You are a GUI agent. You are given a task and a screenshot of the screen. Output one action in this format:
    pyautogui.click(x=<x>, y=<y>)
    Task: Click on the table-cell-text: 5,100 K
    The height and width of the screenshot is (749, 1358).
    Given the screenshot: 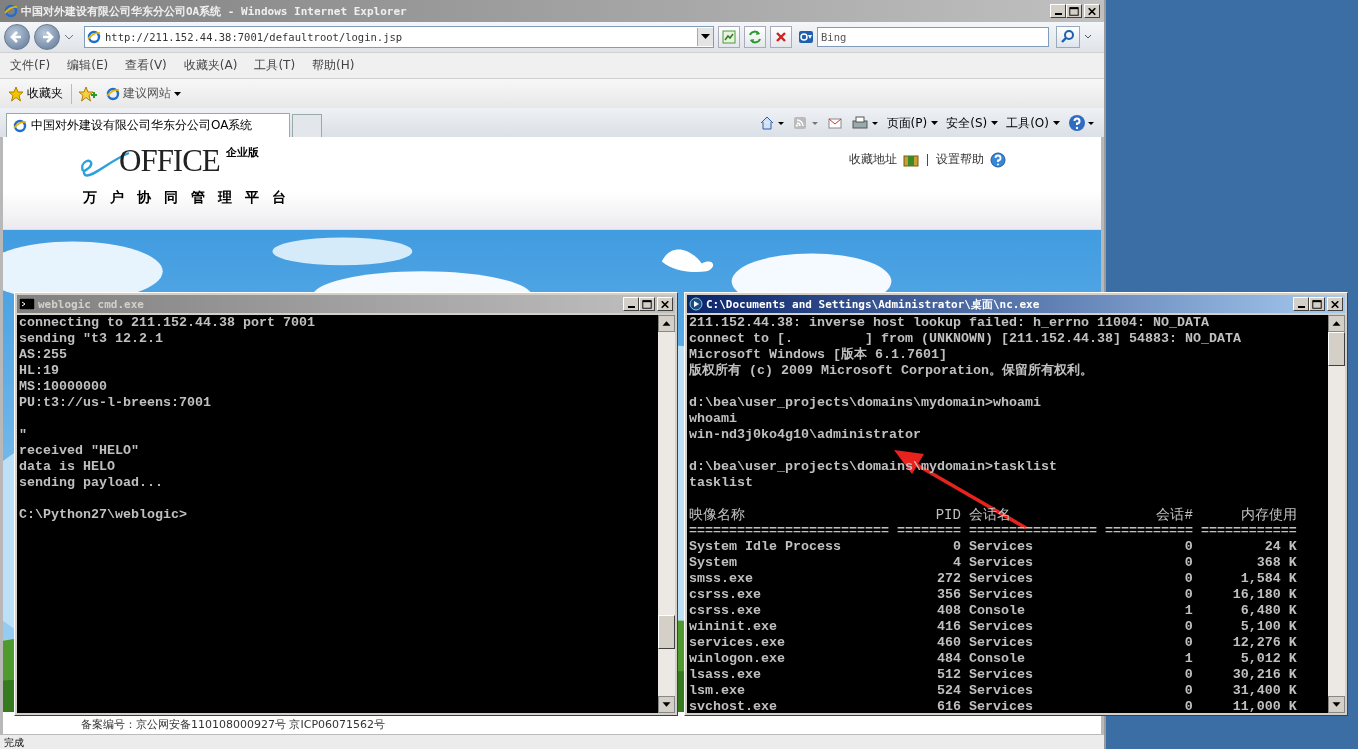 What is the action you would take?
    pyautogui.click(x=1268, y=627)
    